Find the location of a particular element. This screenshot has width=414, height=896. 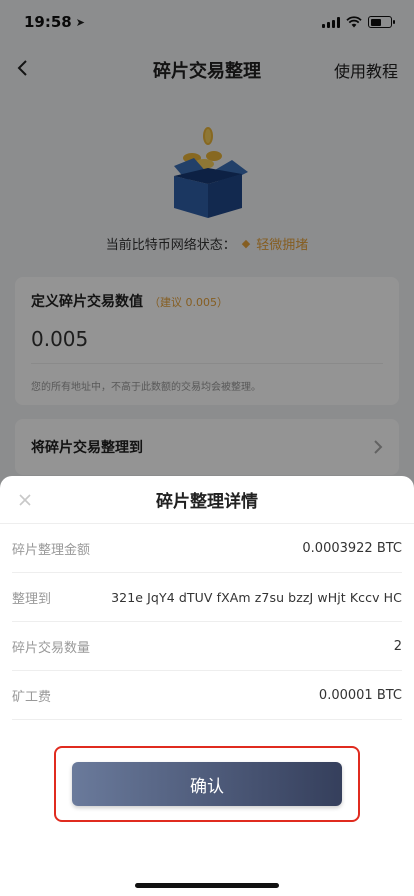

close-icon is located at coordinates (25, 500).